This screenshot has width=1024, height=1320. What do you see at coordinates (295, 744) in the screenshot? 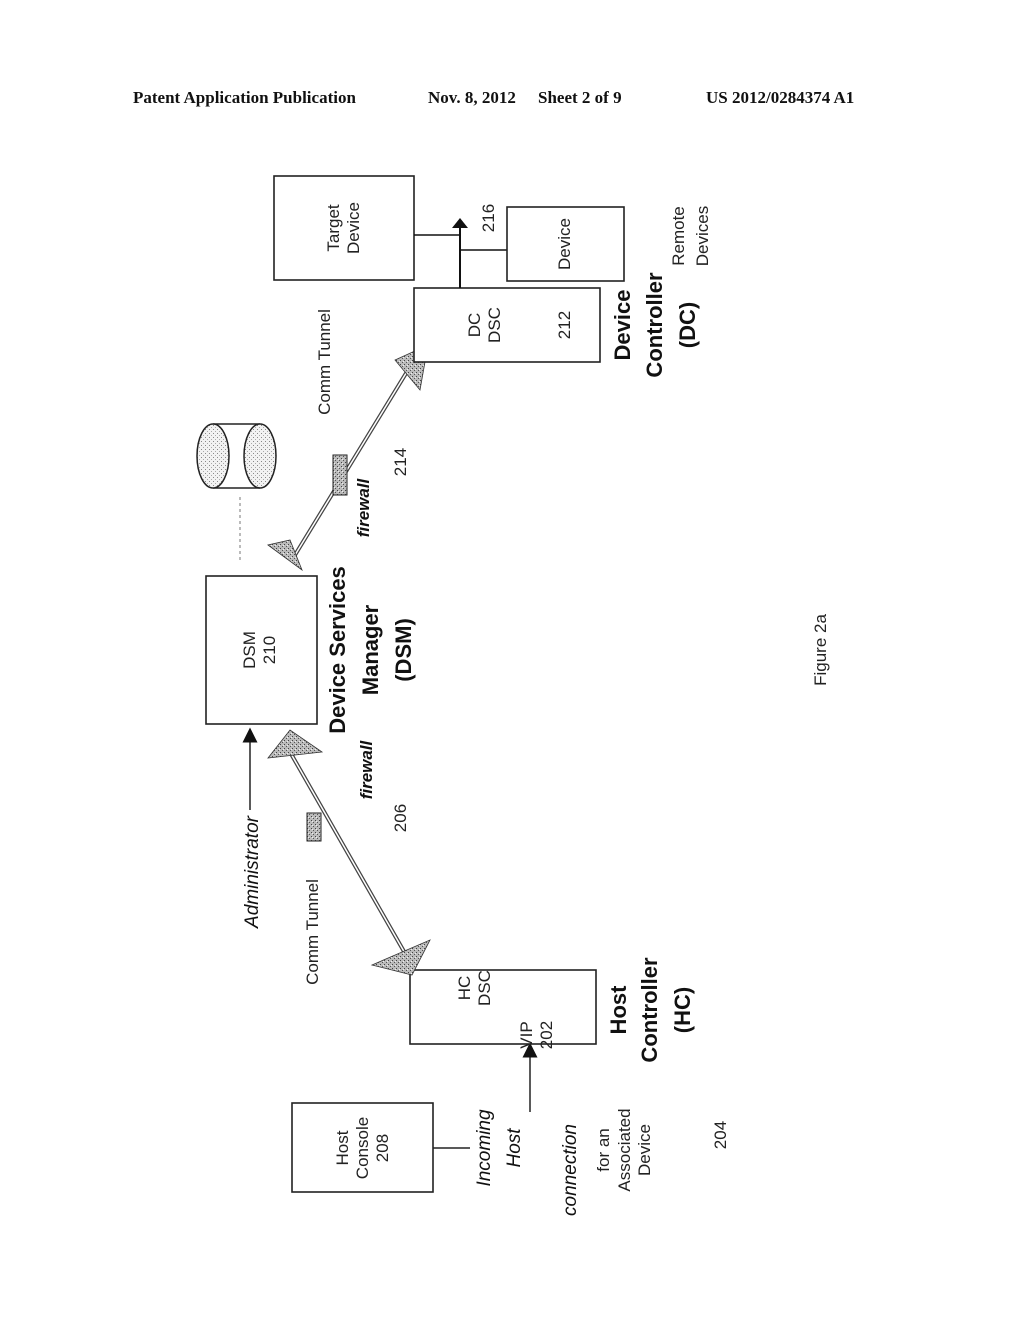
I see `tunnel-endpoint-dsm-left` at bounding box center [295, 744].